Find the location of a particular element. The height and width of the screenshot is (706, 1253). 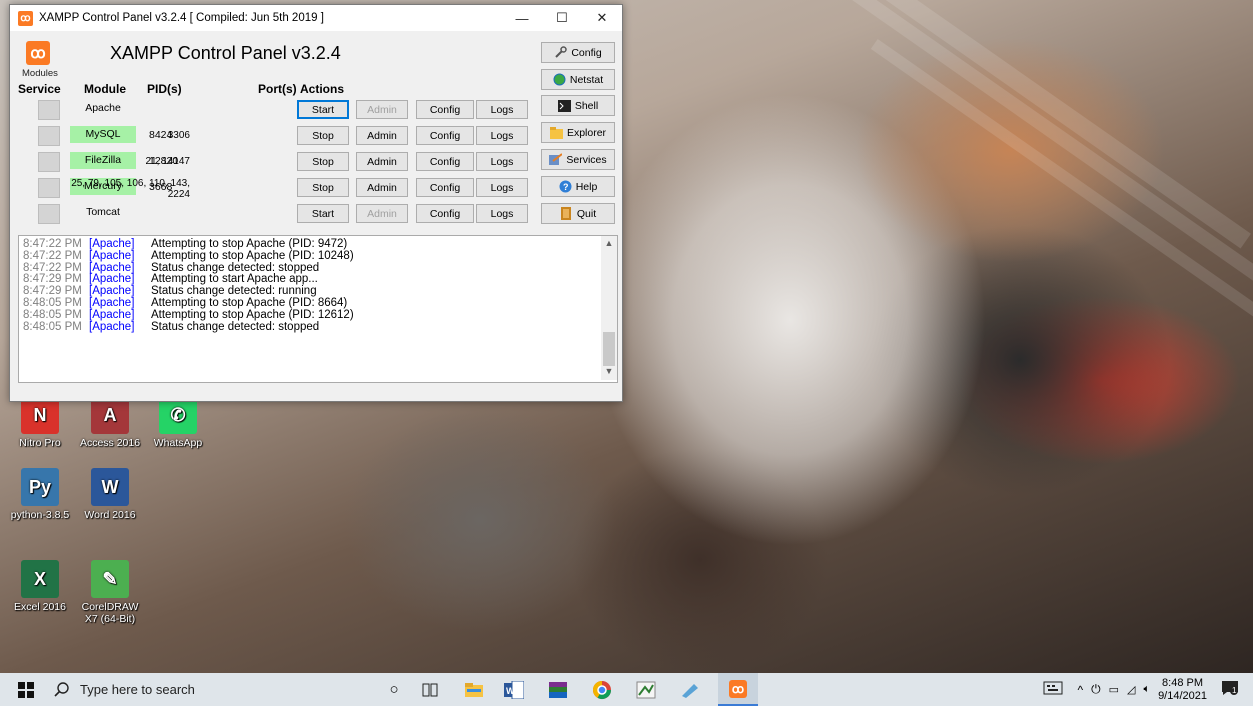

desktop-shortcut-whatsapp: ✆ WhatsApp is located at coordinates (178, 422).